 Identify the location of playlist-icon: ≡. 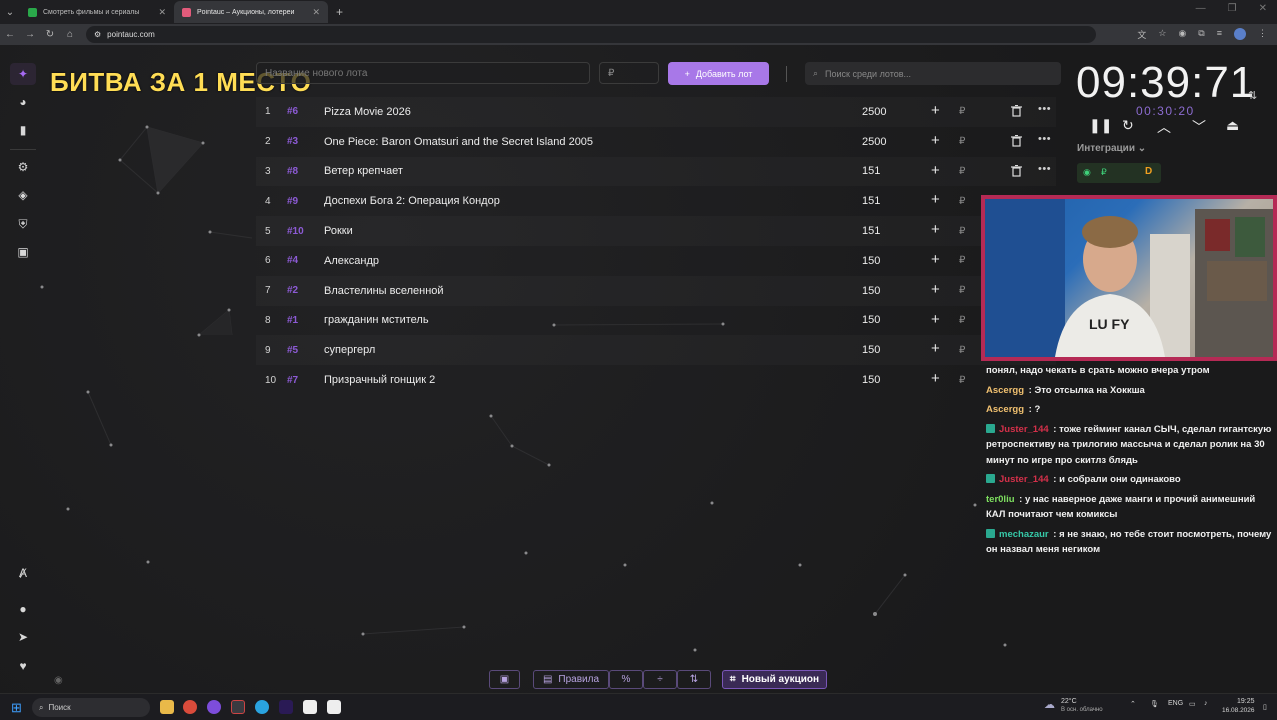
(1219, 34).